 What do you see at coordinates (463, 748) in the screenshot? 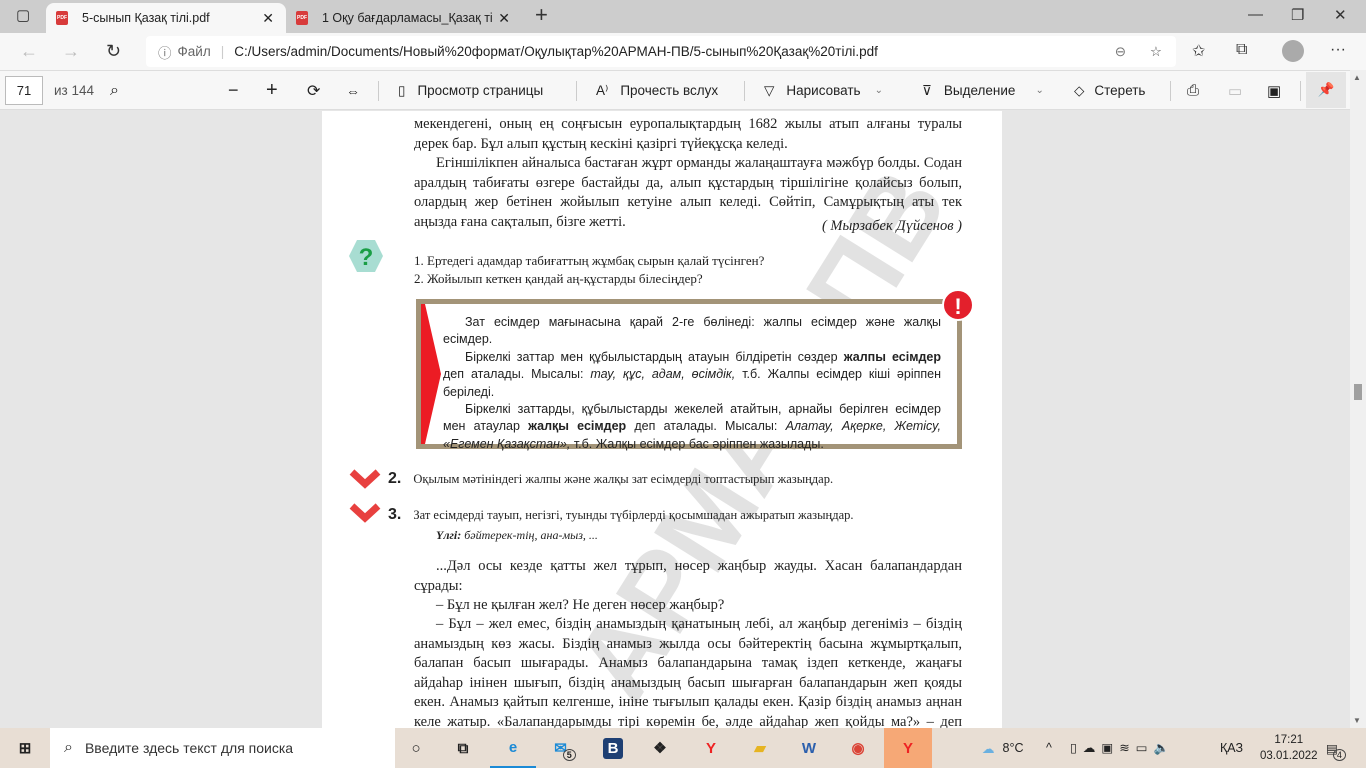
I see `task-view-icon: ⧉` at bounding box center [463, 748].